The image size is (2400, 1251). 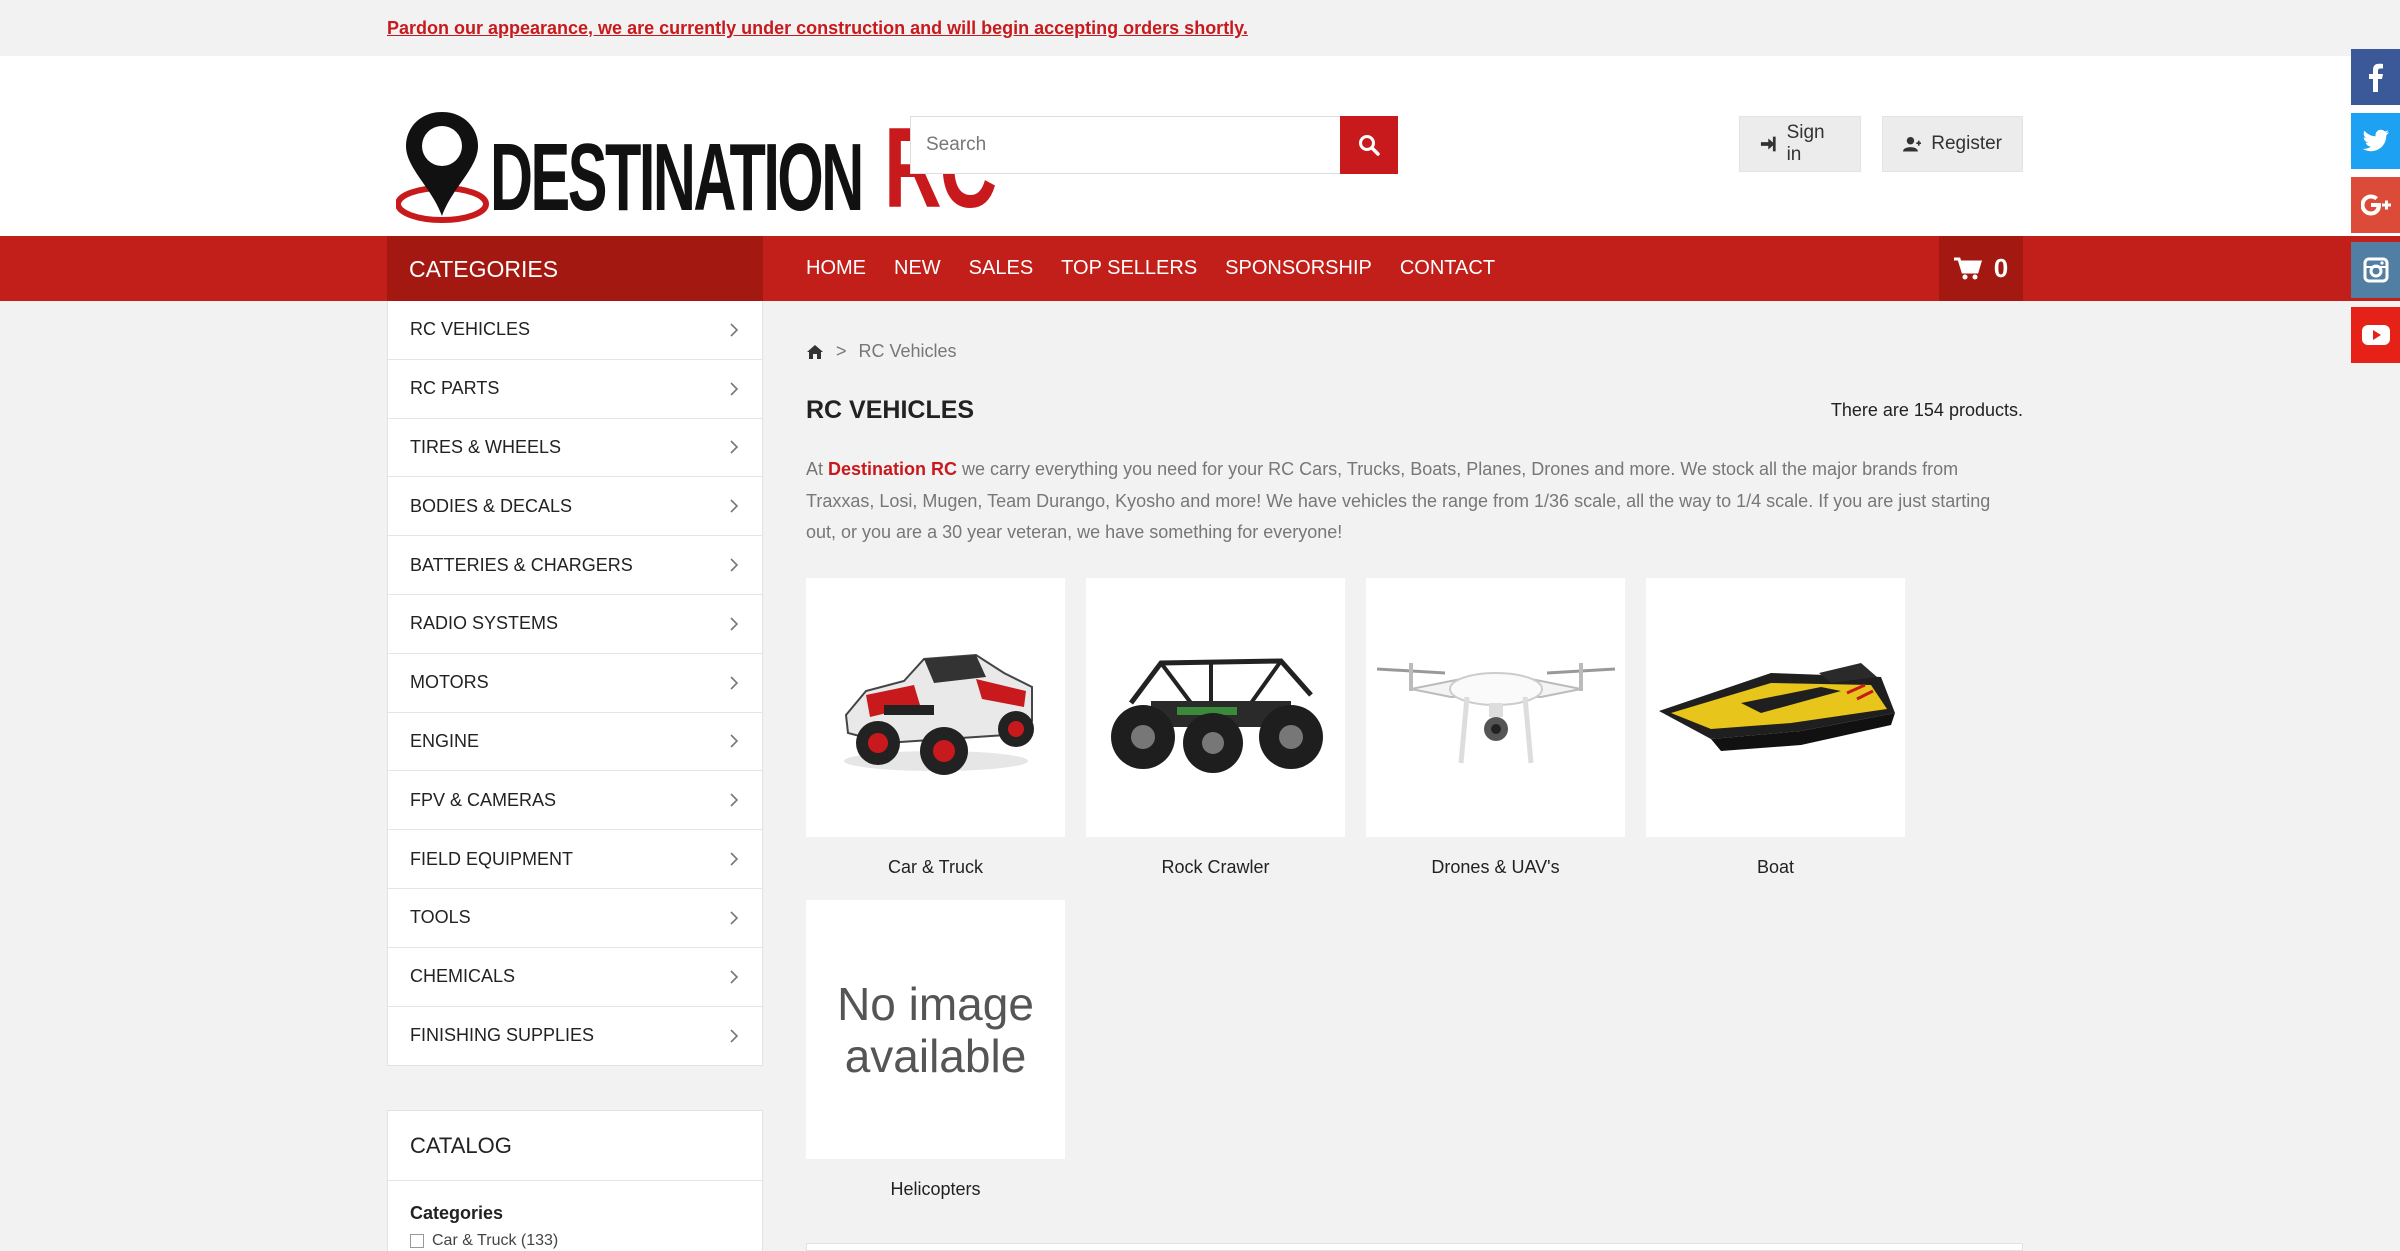 I want to click on register-label: Register, so click(x=1966, y=143).